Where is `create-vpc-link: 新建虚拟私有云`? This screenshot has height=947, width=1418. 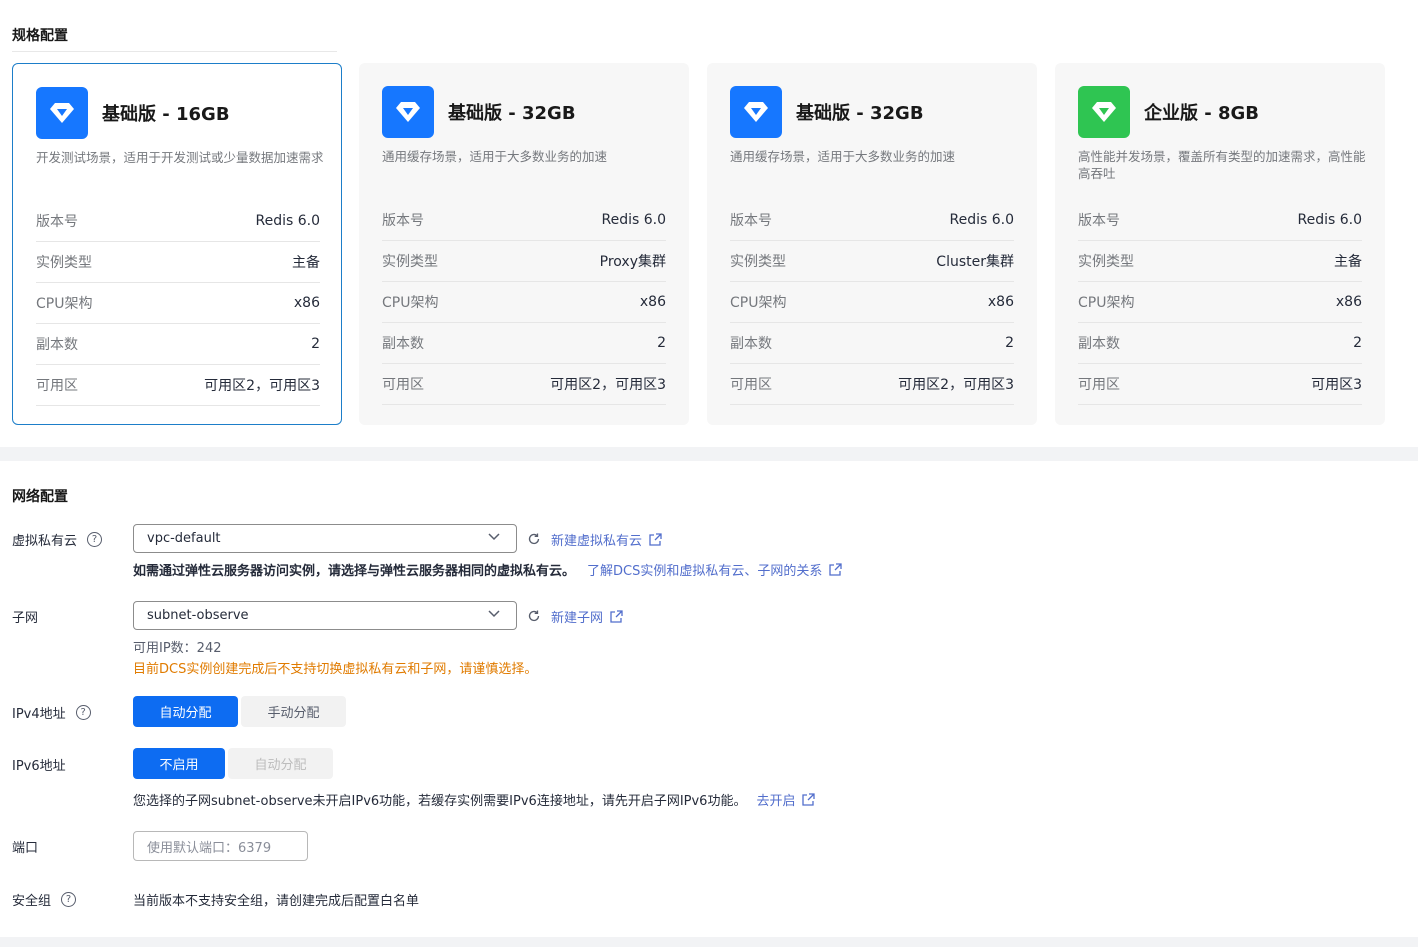
create-vpc-link: 新建虚拟私有云 is located at coordinates (606, 539).